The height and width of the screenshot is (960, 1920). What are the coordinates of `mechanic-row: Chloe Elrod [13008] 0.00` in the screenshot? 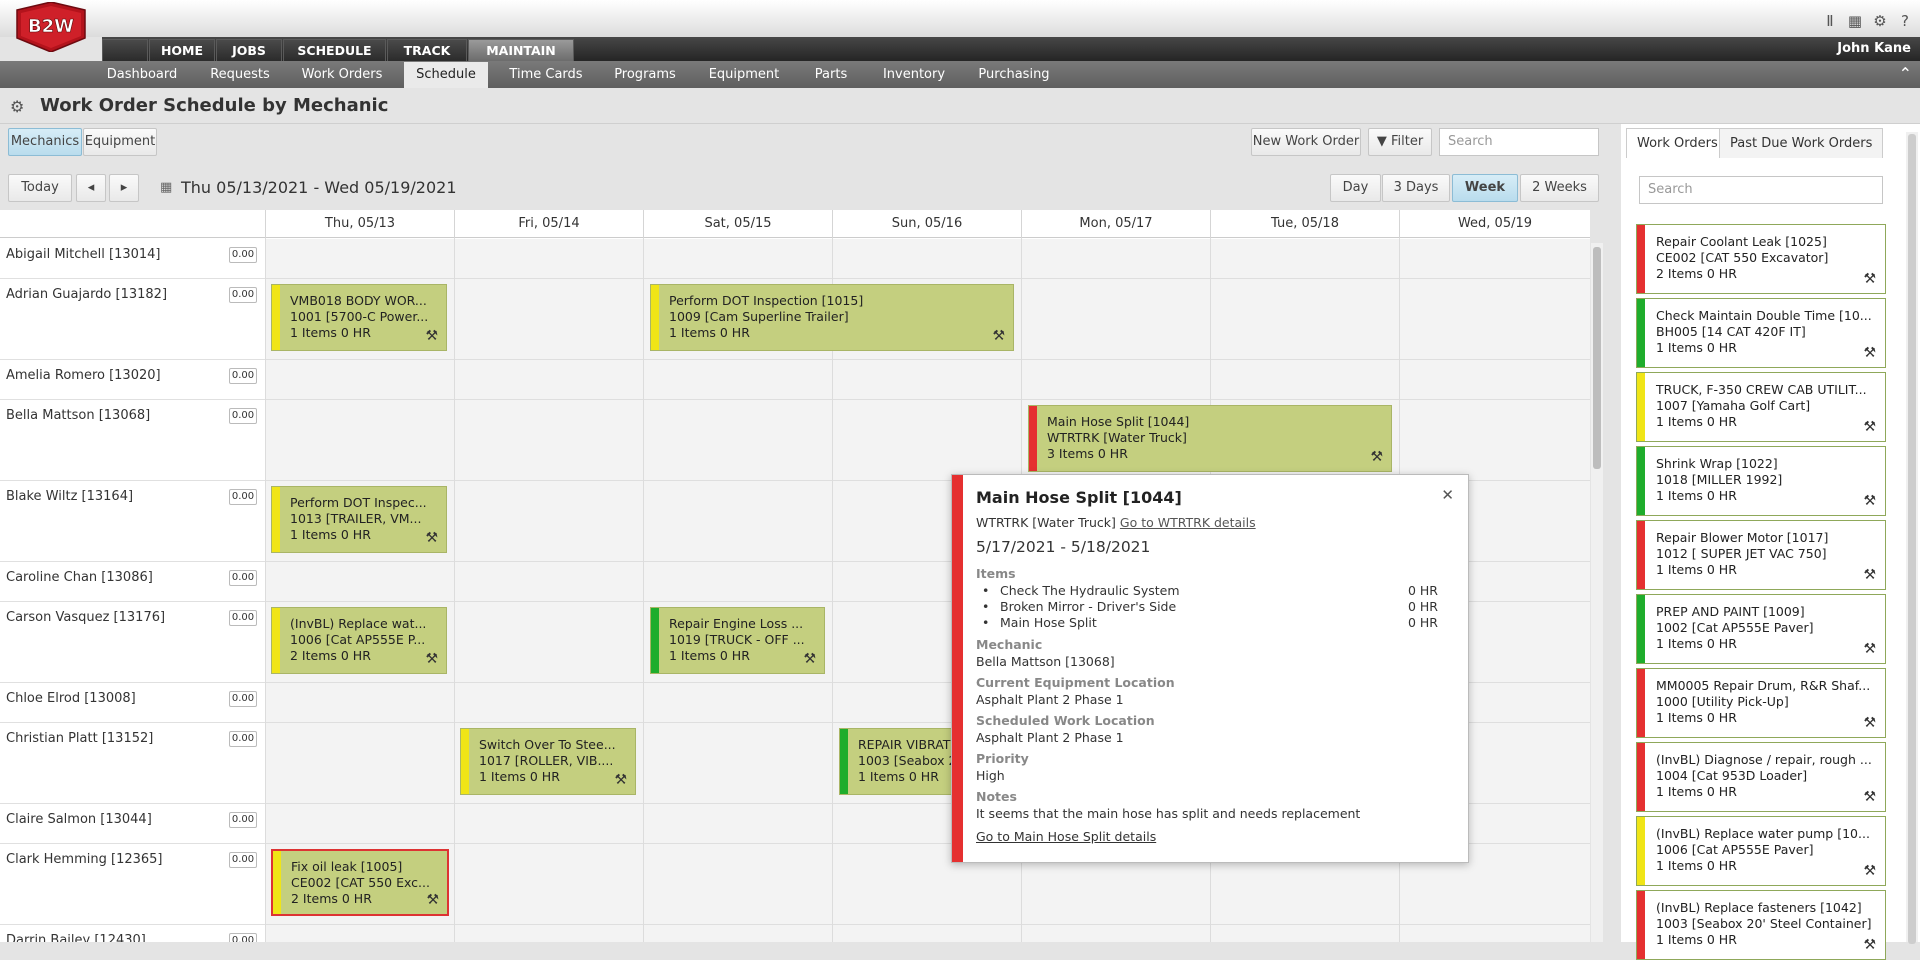 It's located at (132, 703).